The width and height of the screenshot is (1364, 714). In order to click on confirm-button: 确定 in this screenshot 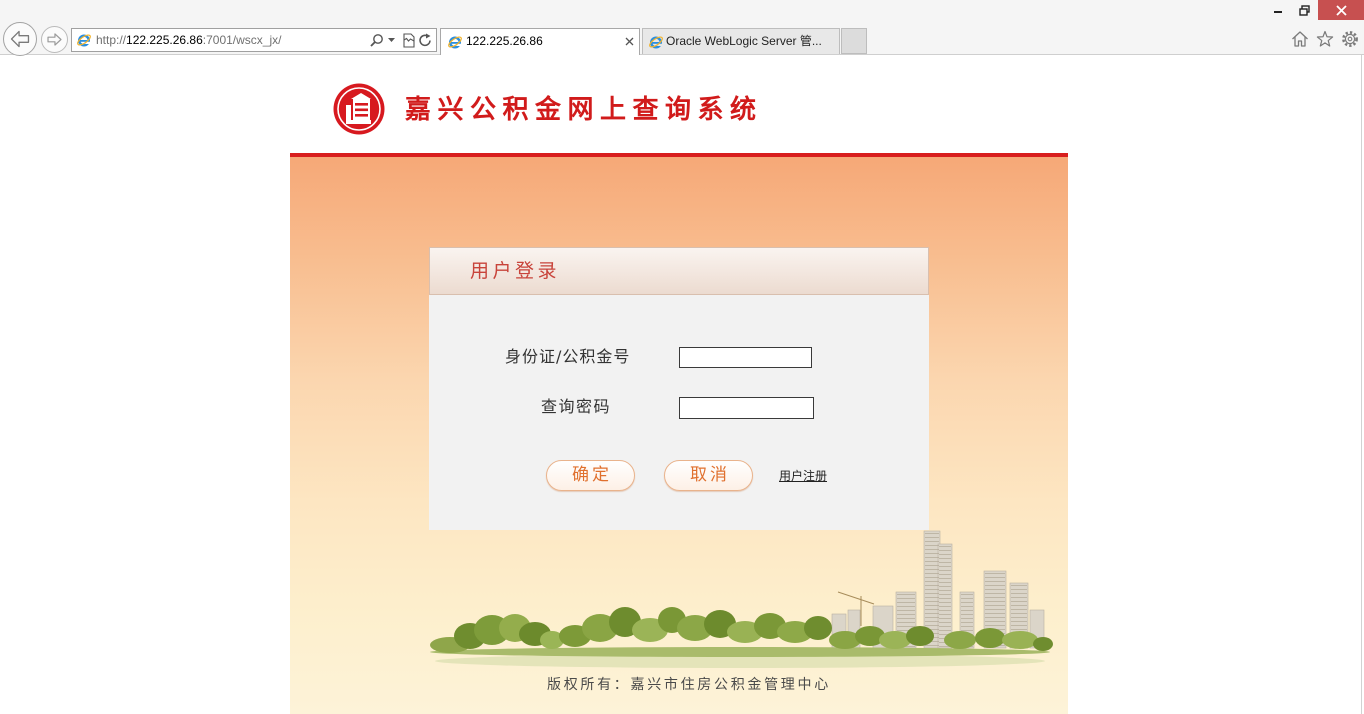, I will do `click(590, 475)`.